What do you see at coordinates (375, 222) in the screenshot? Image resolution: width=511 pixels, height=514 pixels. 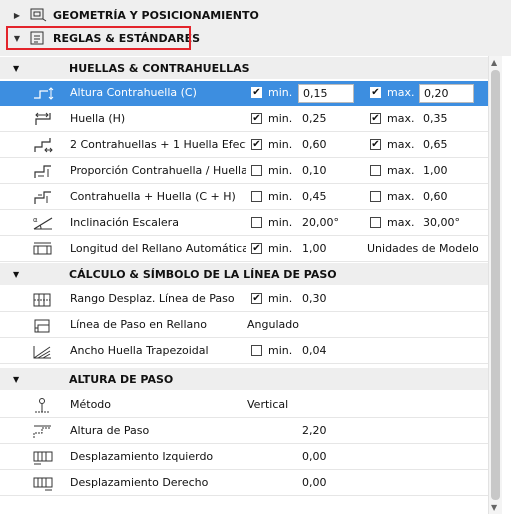 I see `inclination-max-checkbox` at bounding box center [375, 222].